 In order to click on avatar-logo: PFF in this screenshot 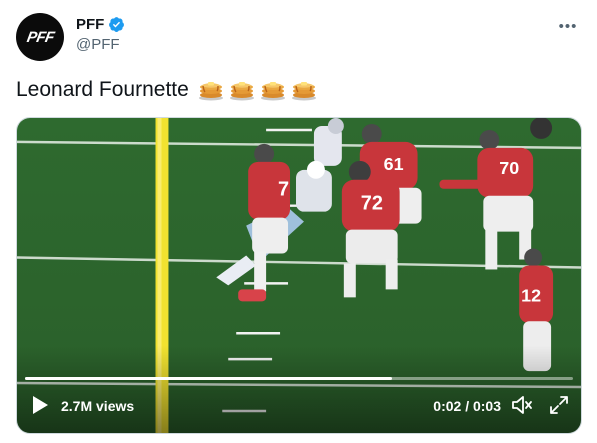, I will do `click(40, 37)`.